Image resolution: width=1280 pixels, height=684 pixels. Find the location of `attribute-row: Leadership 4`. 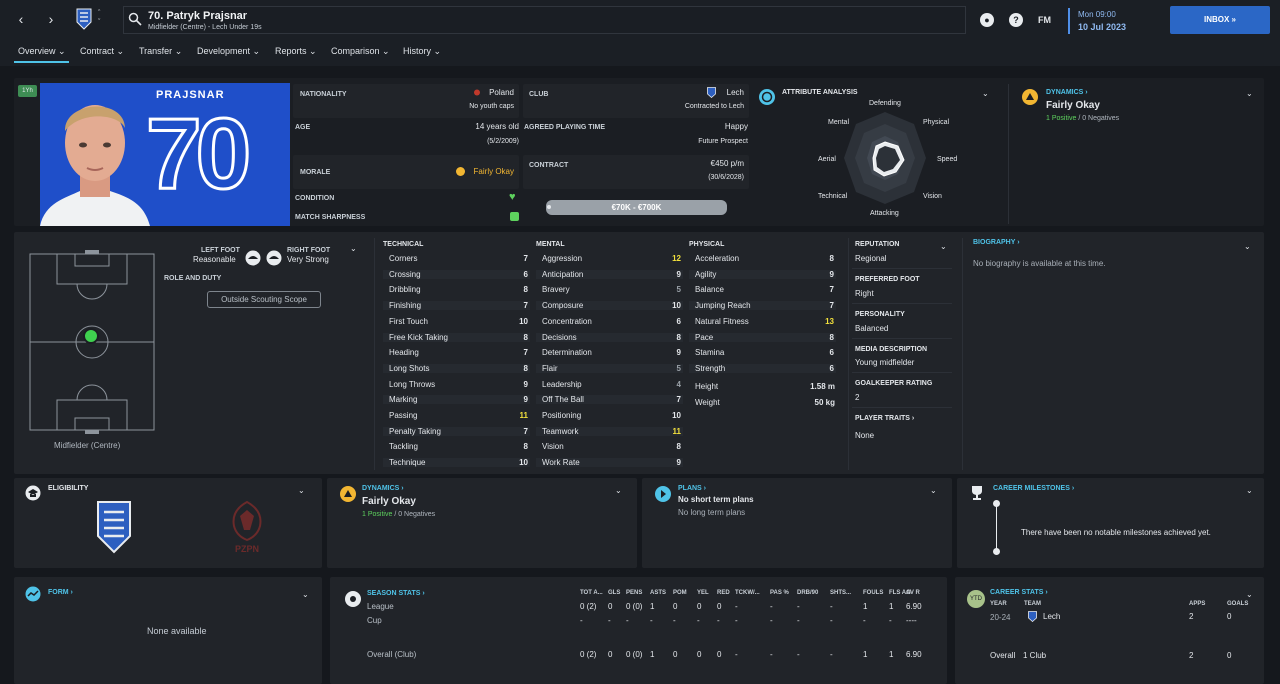

attribute-row: Leadership 4 is located at coordinates (609, 384).